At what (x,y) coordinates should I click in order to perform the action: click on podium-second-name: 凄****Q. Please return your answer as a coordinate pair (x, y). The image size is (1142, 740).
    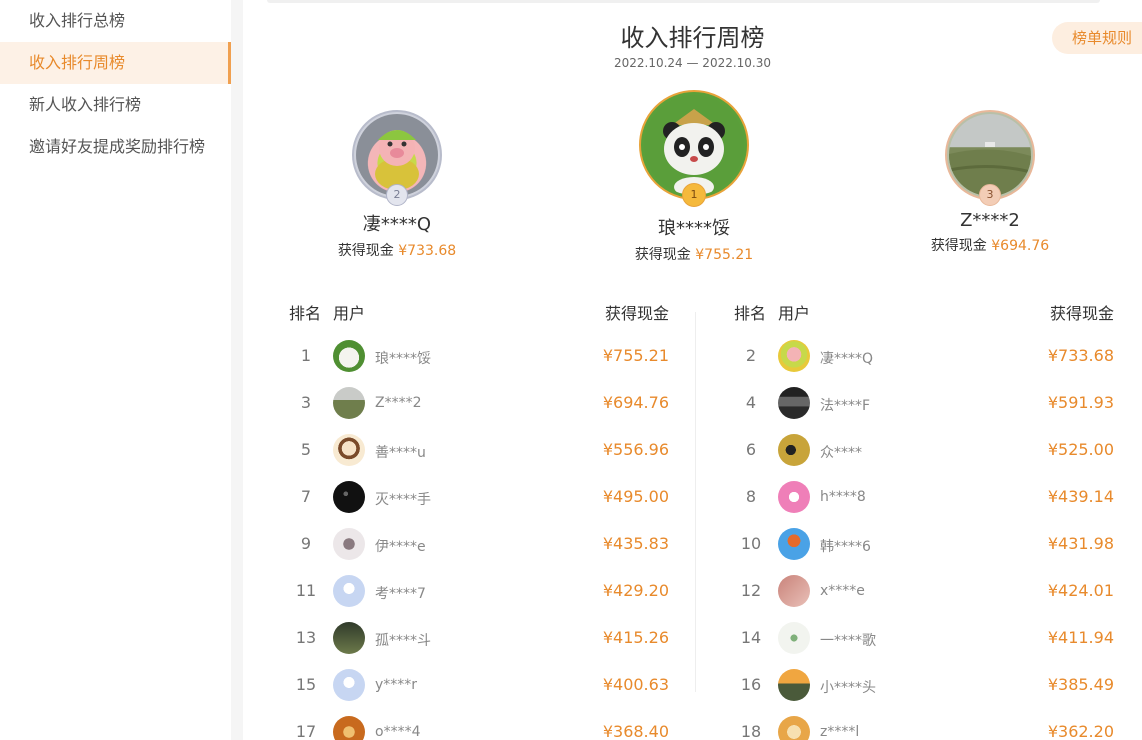
    Looking at the image, I should click on (397, 224).